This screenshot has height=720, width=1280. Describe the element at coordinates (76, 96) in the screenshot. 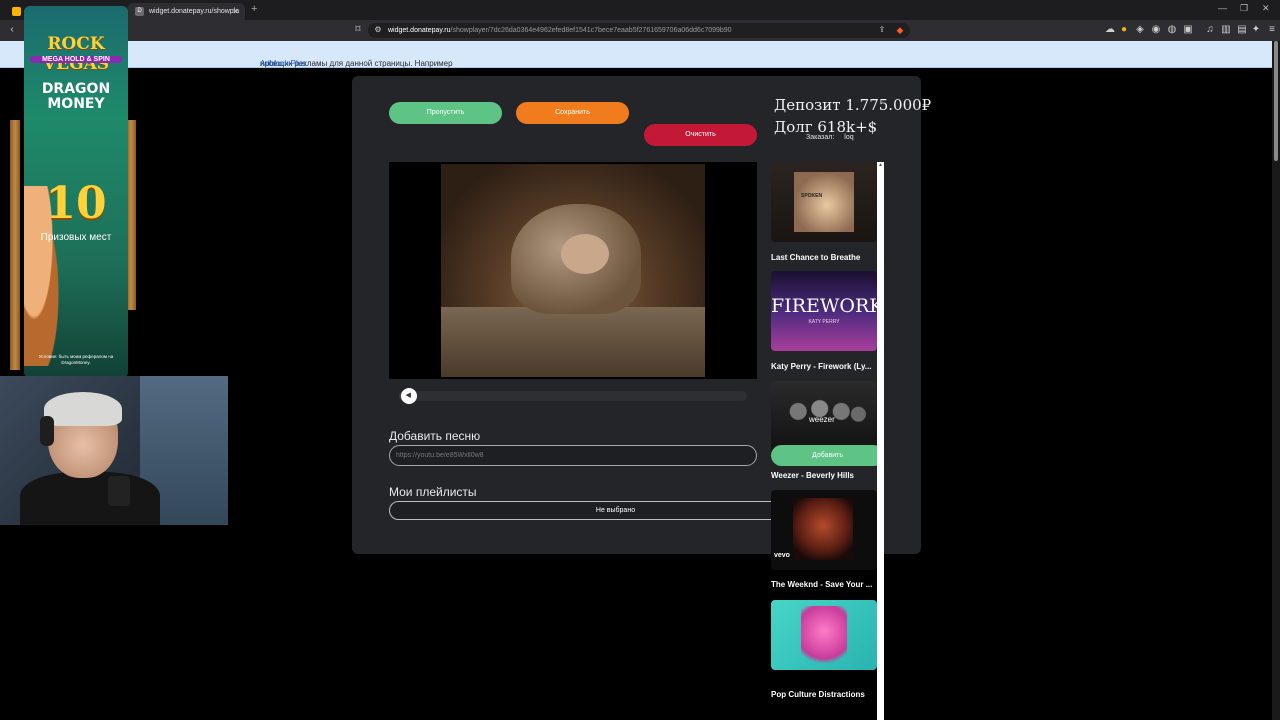

I see `banner-sponsor: DRAGON MONEY` at that location.